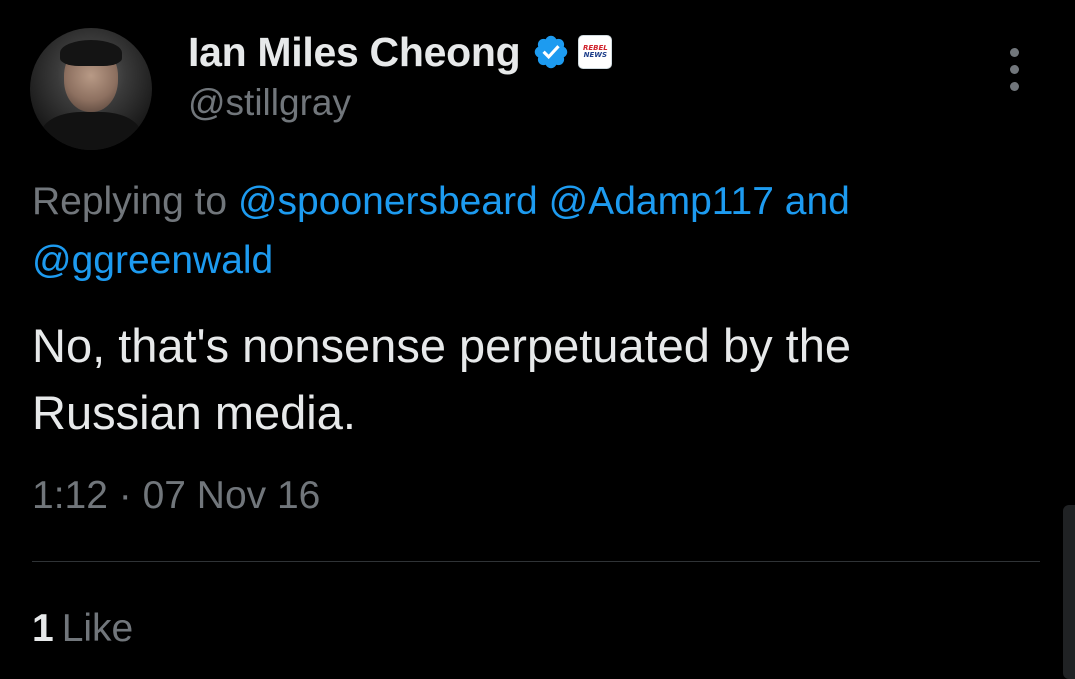 The height and width of the screenshot is (679, 1075). Describe the element at coordinates (354, 52) in the screenshot. I see `author-display-name: Ian Miles Cheong` at that location.